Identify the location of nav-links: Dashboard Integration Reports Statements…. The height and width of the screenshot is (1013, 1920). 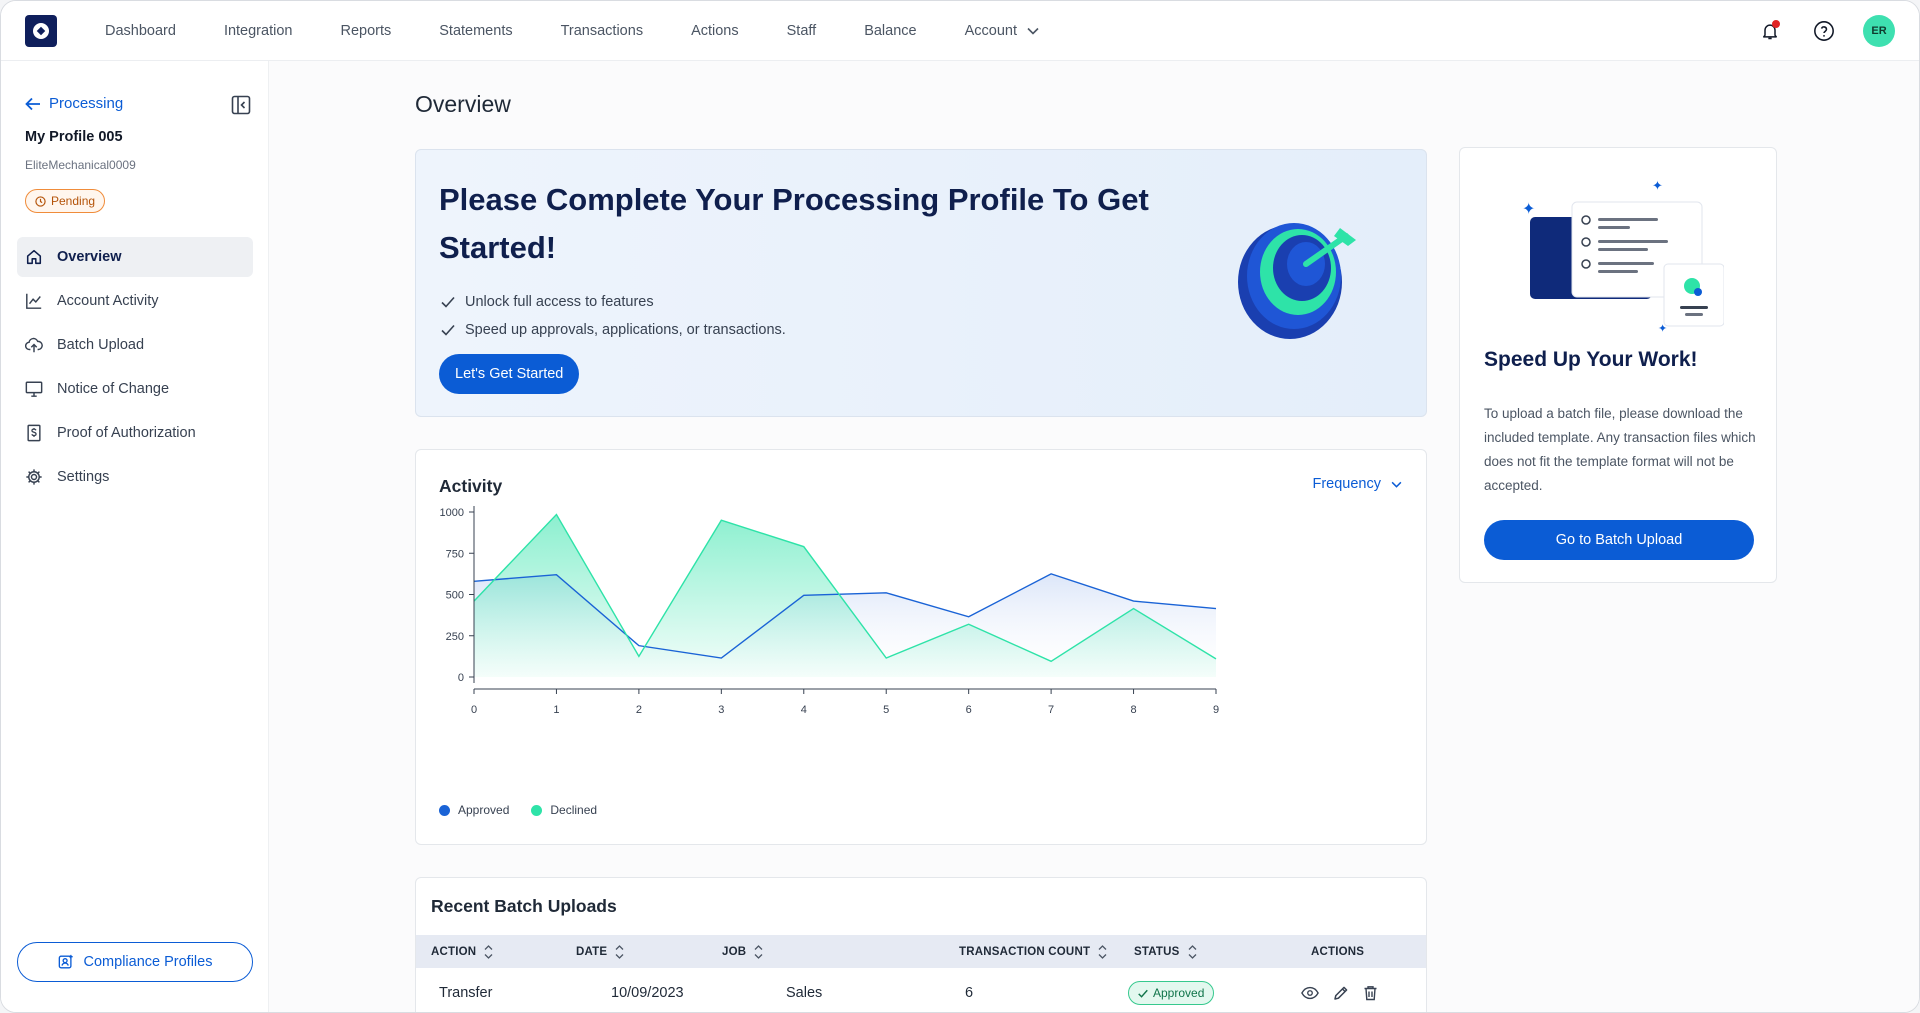
(596, 31).